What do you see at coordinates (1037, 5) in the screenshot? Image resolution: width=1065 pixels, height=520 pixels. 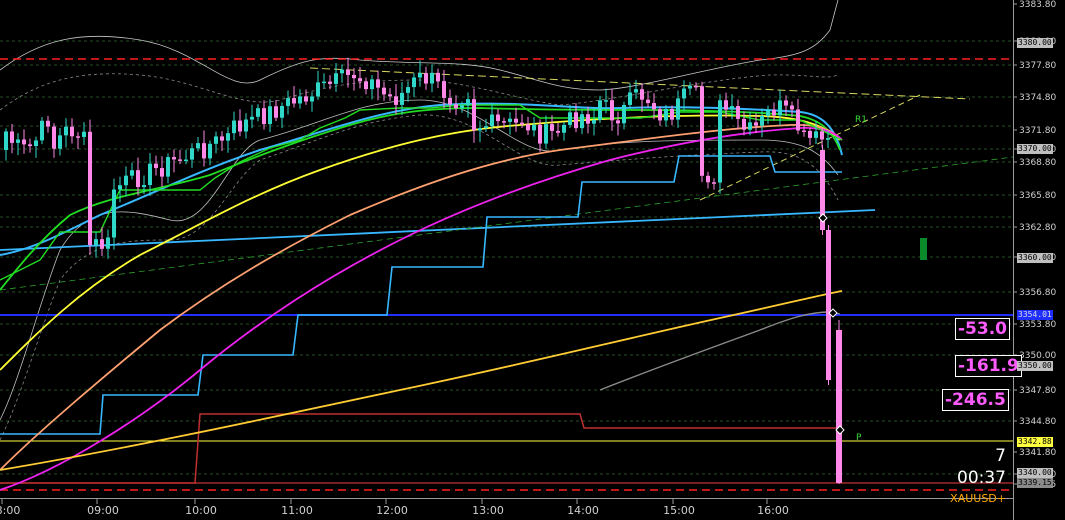 I see `price-tick-label: 3383.80` at bounding box center [1037, 5].